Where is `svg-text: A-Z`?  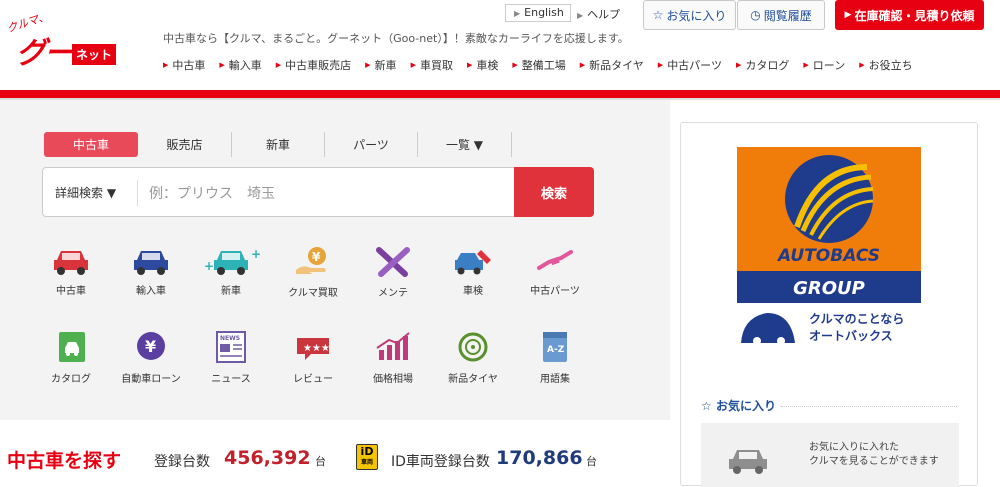
svg-text: A-Z is located at coordinates (556, 350).